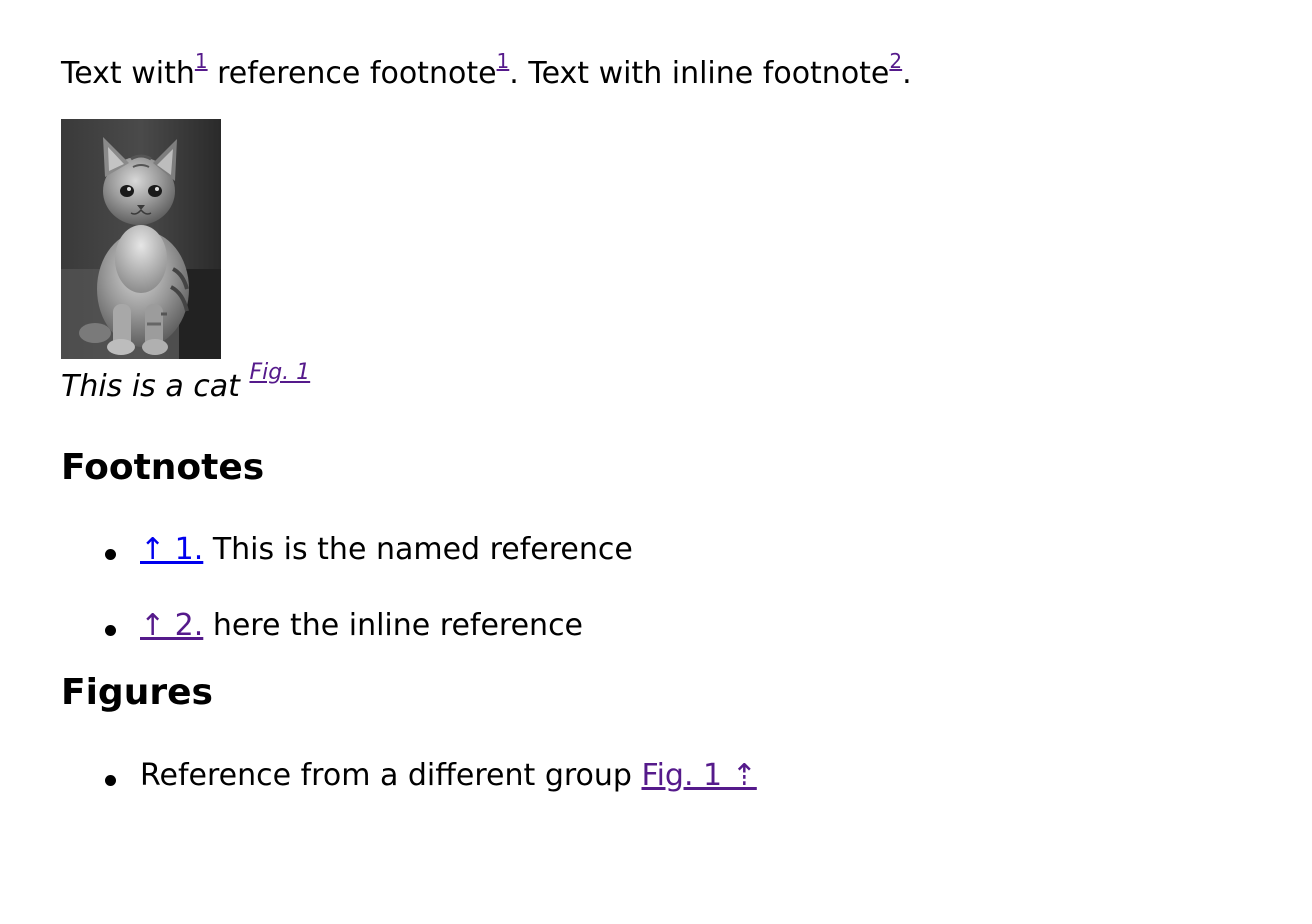 The width and height of the screenshot is (1312, 924). I want to click on footnote-2-backlink: ↑ 2., so click(171, 625).